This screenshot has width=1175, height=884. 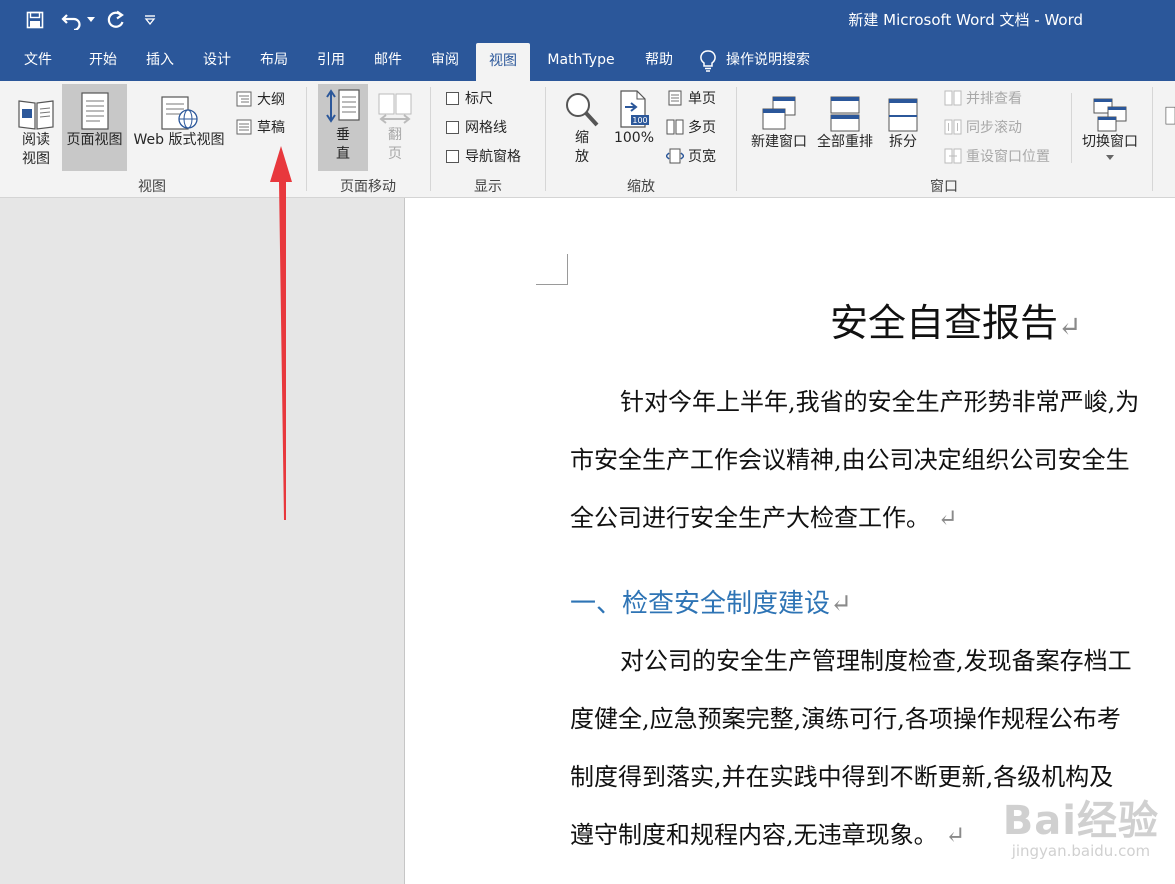 I want to click on macros-button, so click(x=1168, y=129).